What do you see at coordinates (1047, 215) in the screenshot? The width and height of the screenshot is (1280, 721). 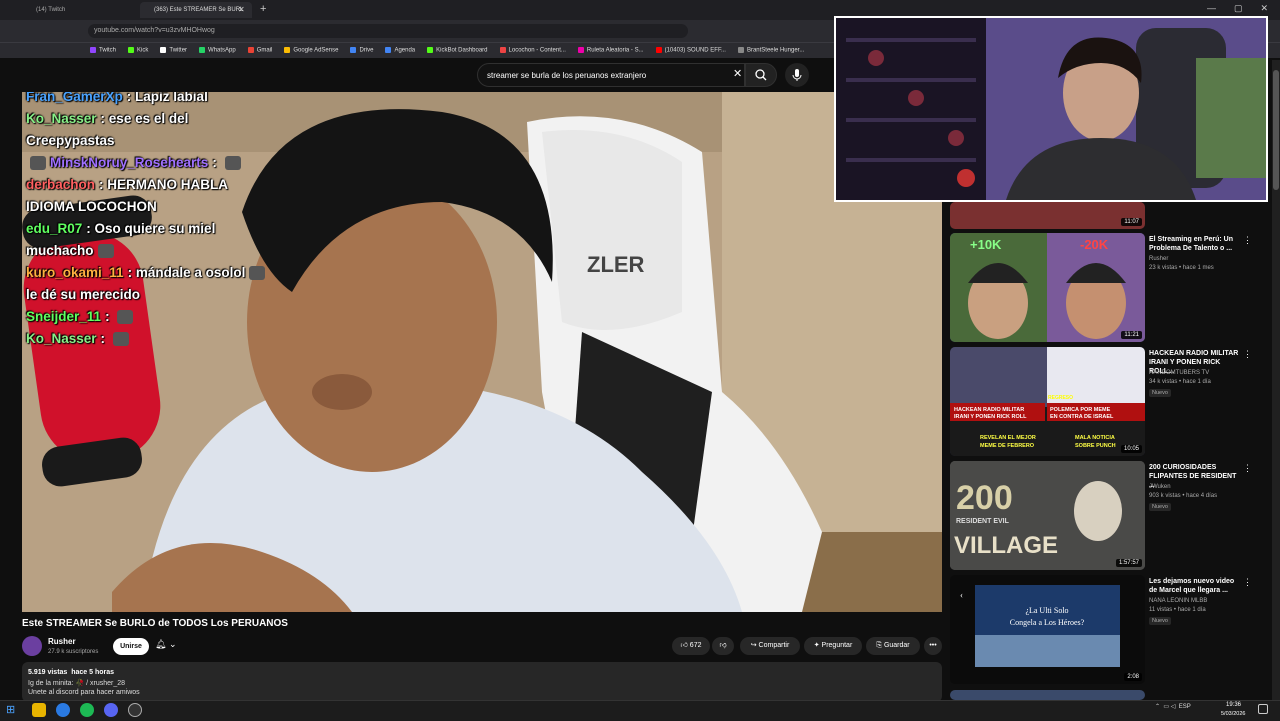 I see `recommendation-thumbnail: 11:07` at bounding box center [1047, 215].